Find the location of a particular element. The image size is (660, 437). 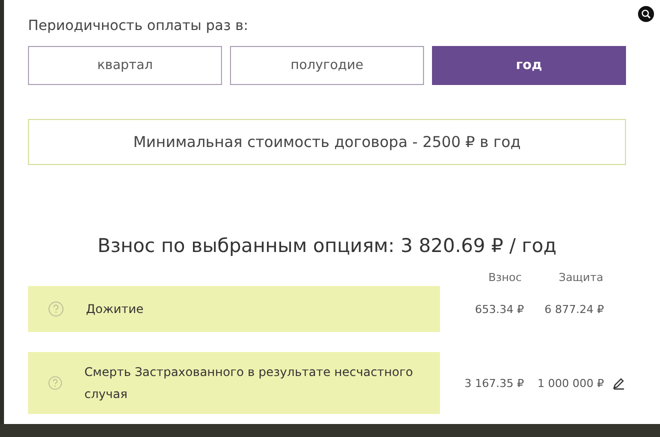

period-option: квартал is located at coordinates (125, 65).